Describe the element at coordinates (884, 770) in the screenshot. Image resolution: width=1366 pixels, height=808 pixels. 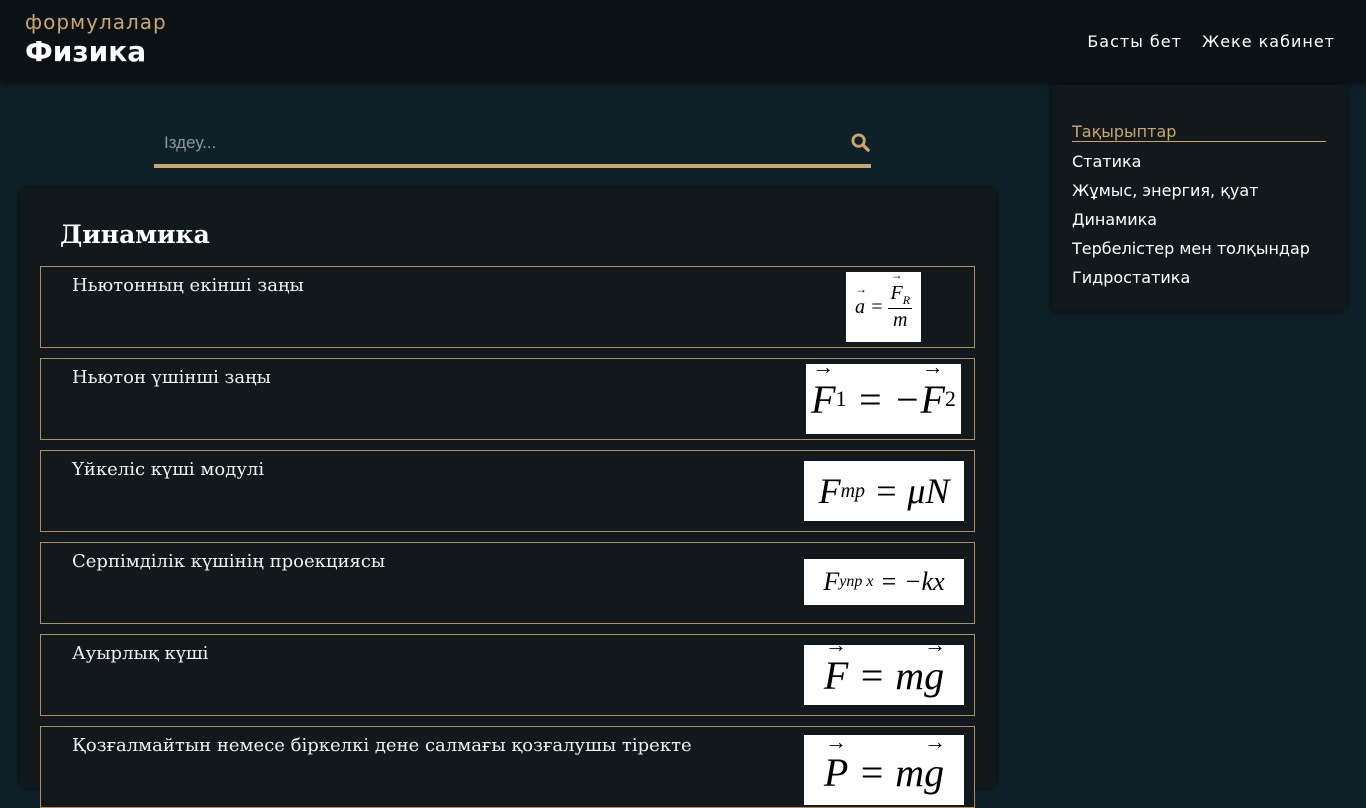
I see `formula-image: → P = m → g` at that location.